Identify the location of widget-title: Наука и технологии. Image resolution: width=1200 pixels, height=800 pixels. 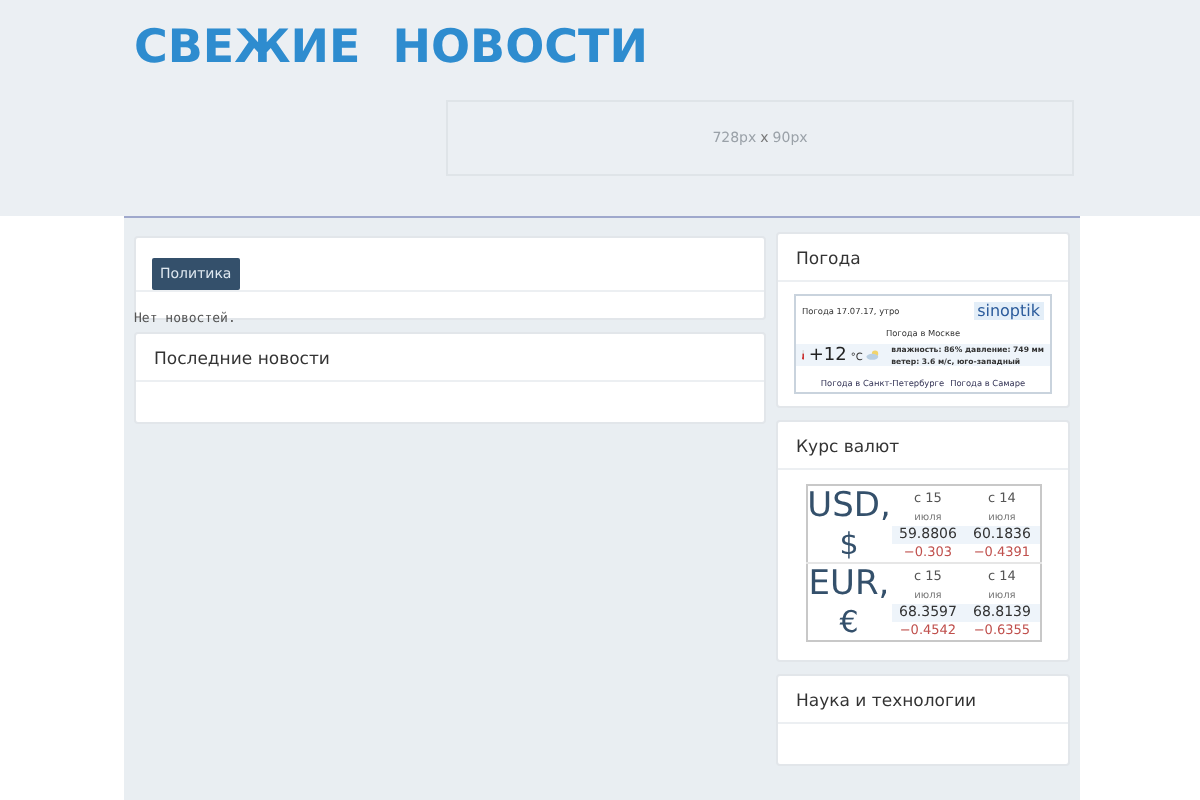
(886, 702).